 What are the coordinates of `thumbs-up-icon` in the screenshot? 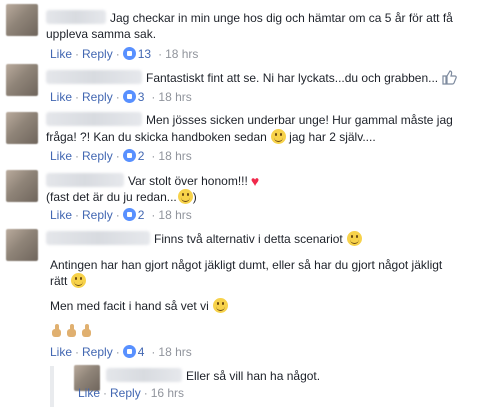 It's located at (449, 77).